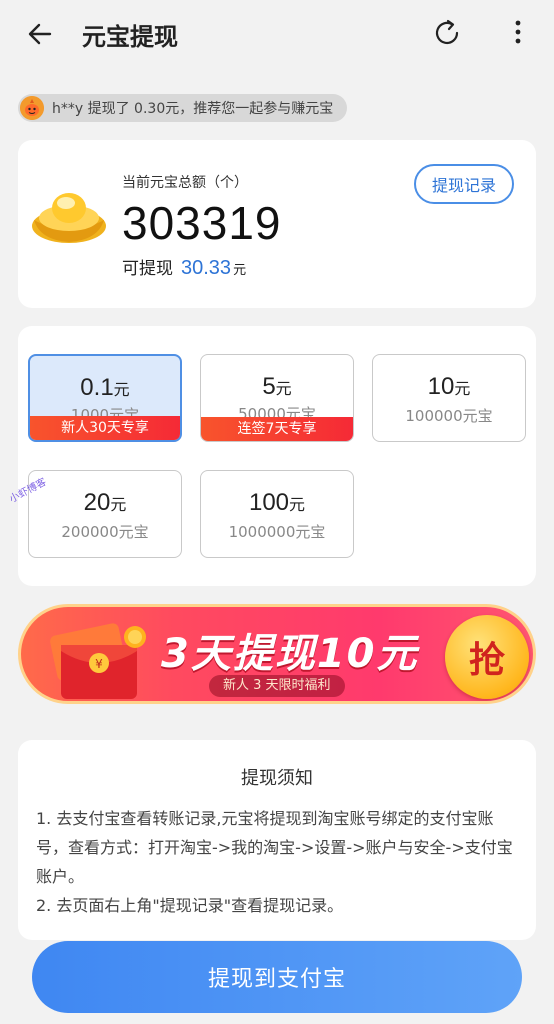 This screenshot has width=554, height=1024. I want to click on refresh-icon, so click(447, 32).